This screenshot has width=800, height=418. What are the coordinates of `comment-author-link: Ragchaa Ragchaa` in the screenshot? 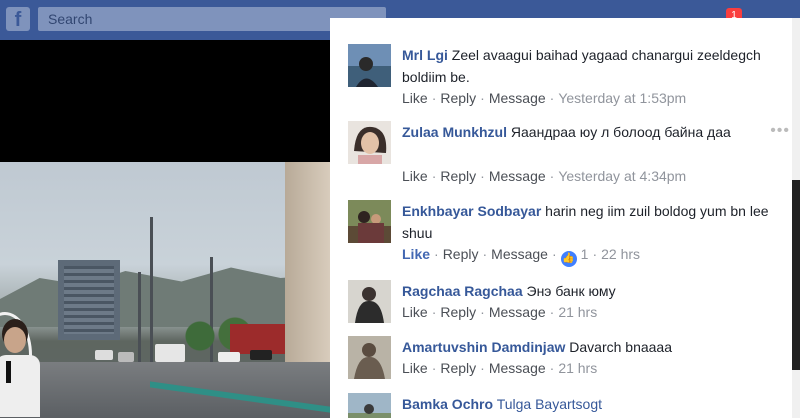 It's located at (462, 291).